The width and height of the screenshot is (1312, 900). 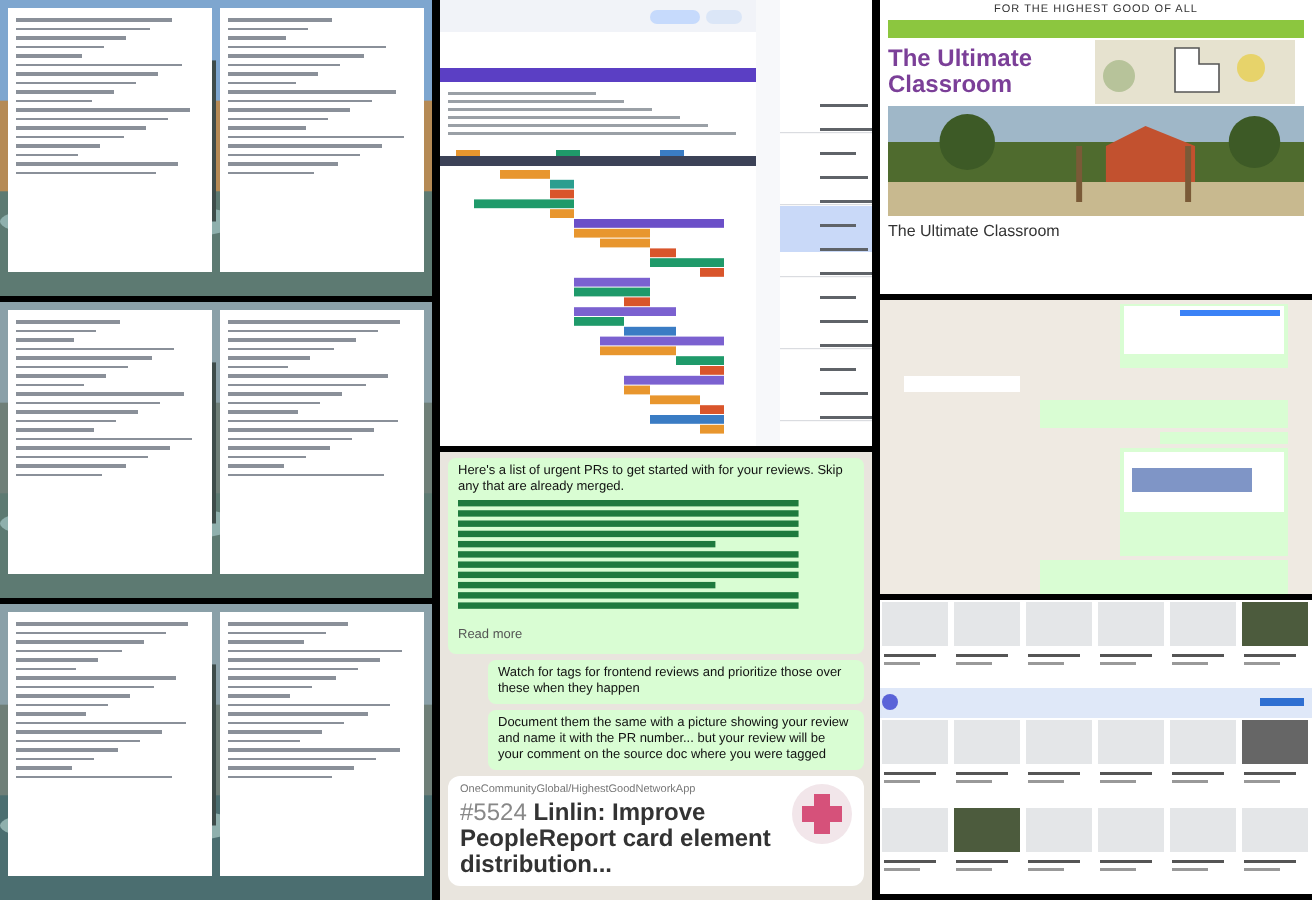 I want to click on hero-title: The Ultimate Classroom, so click(x=961, y=72).